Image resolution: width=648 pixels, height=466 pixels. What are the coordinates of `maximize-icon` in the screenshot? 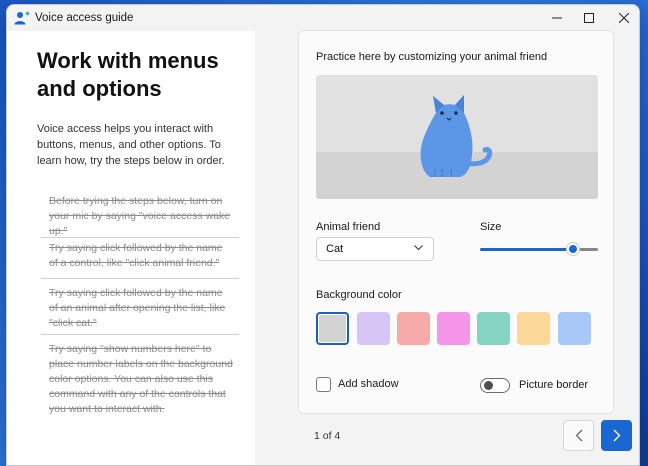 It's located at (589, 18).